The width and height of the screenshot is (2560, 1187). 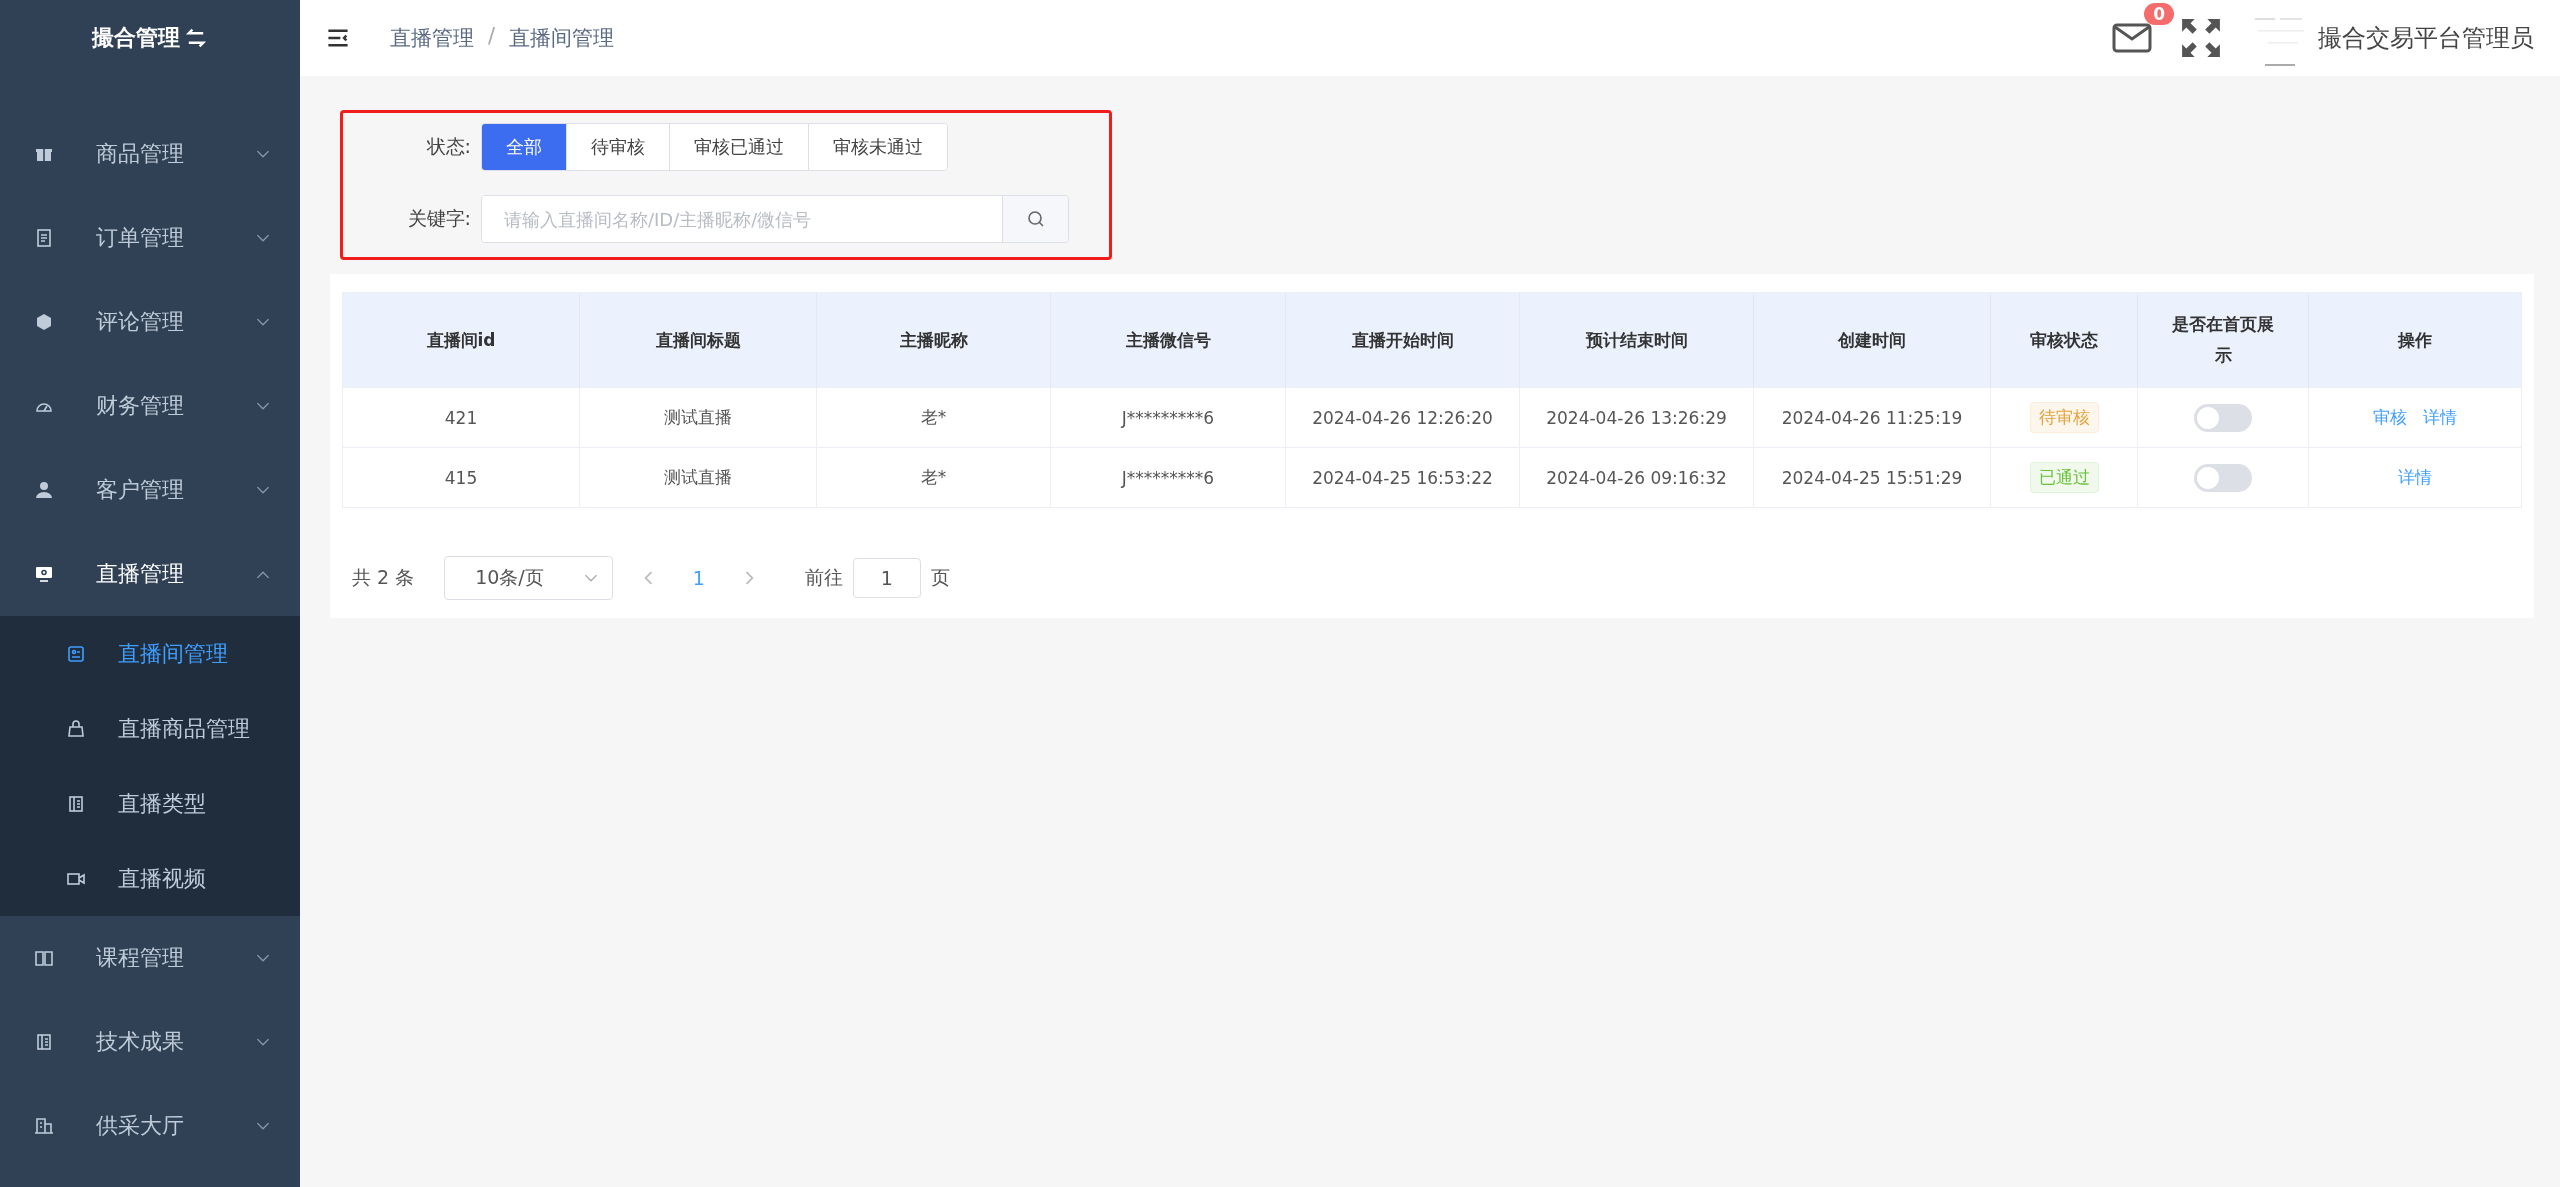 I want to click on bag-icon, so click(x=76, y=728).